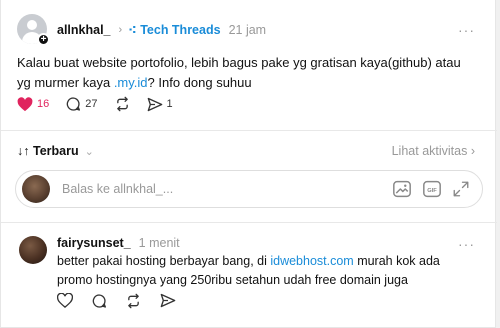 The image size is (500, 328). Describe the element at coordinates (89, 151) in the screenshot. I see `chevron-down-icon: ⌄` at that location.